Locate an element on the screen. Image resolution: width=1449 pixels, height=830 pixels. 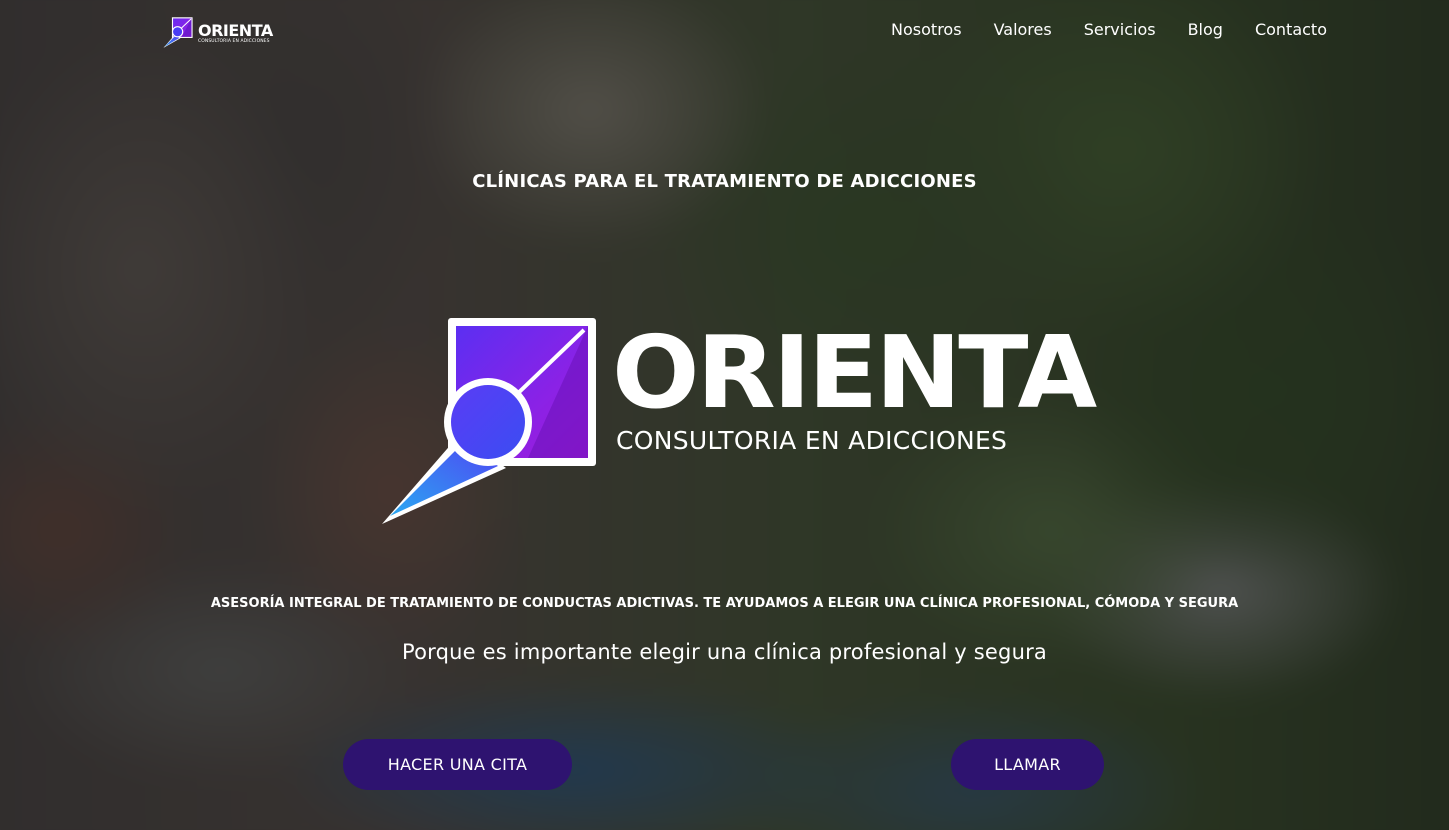
hero-logo-sub: CONSULTORIA EN ADICCIONES is located at coordinates (812, 440).